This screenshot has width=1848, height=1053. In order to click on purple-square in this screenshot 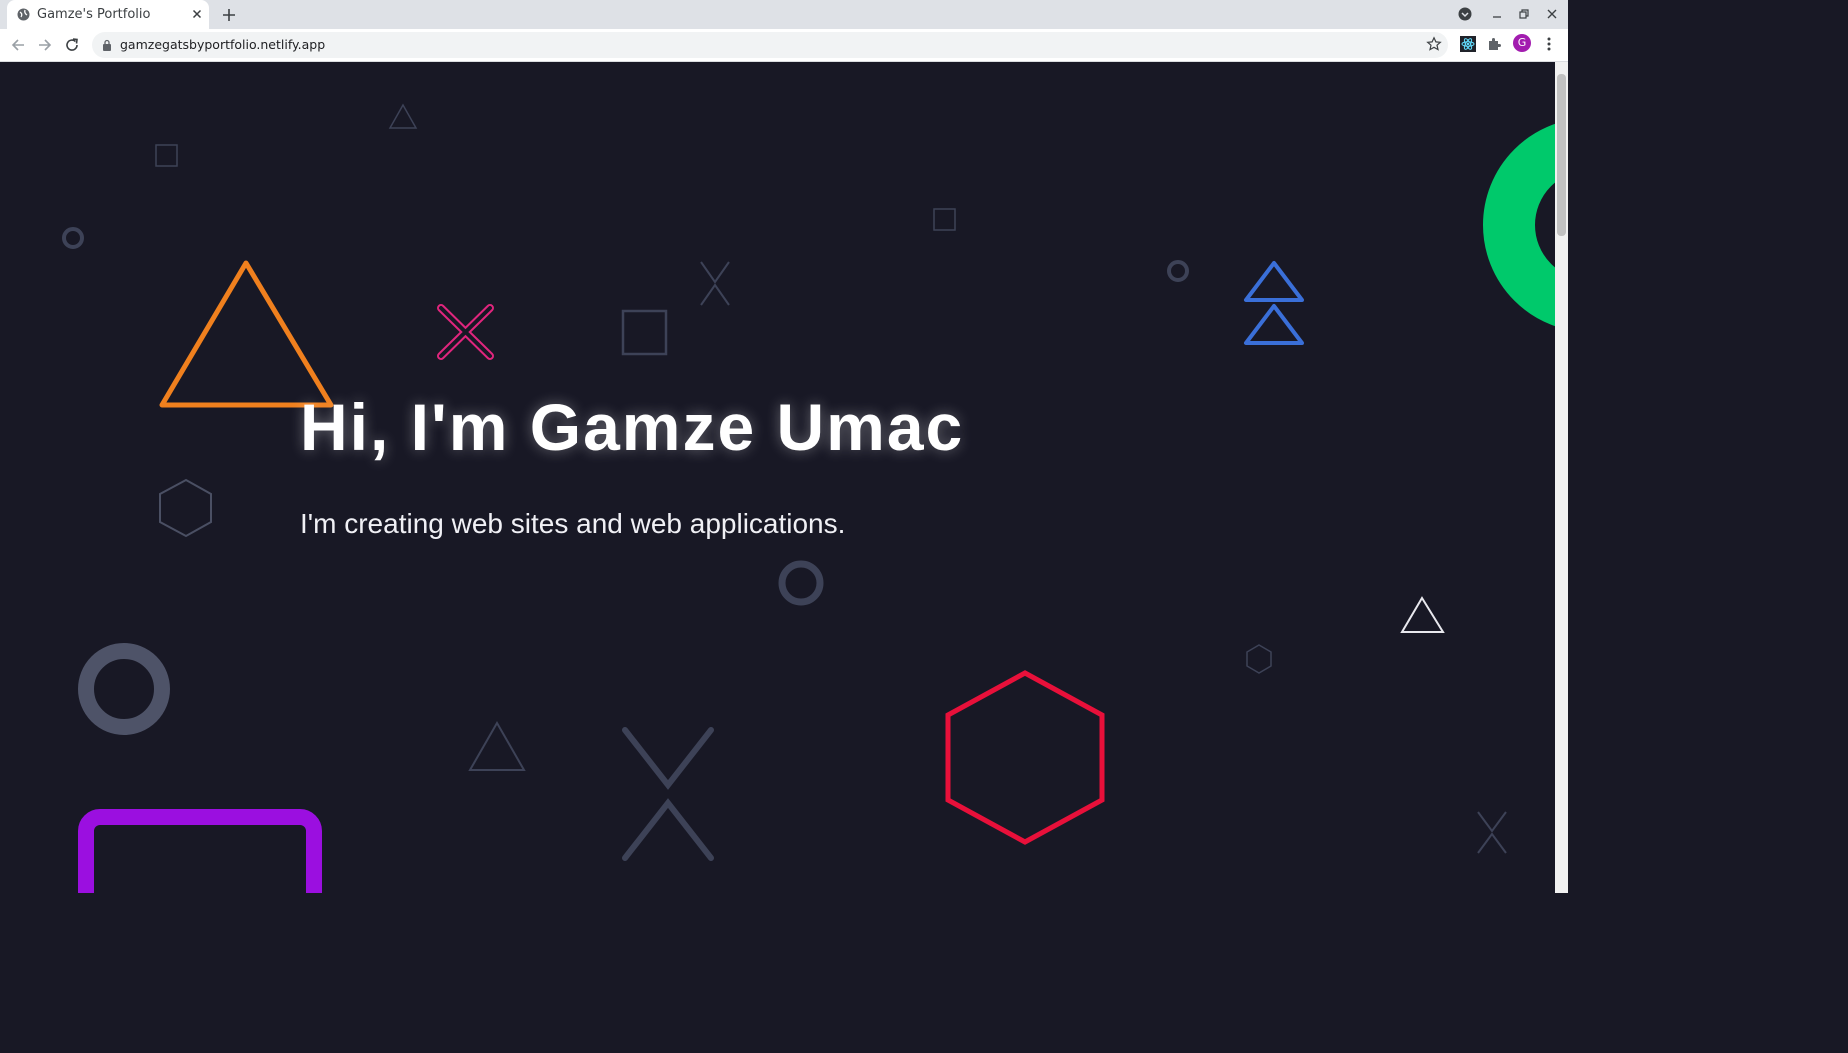, I will do `click(200, 851)`.